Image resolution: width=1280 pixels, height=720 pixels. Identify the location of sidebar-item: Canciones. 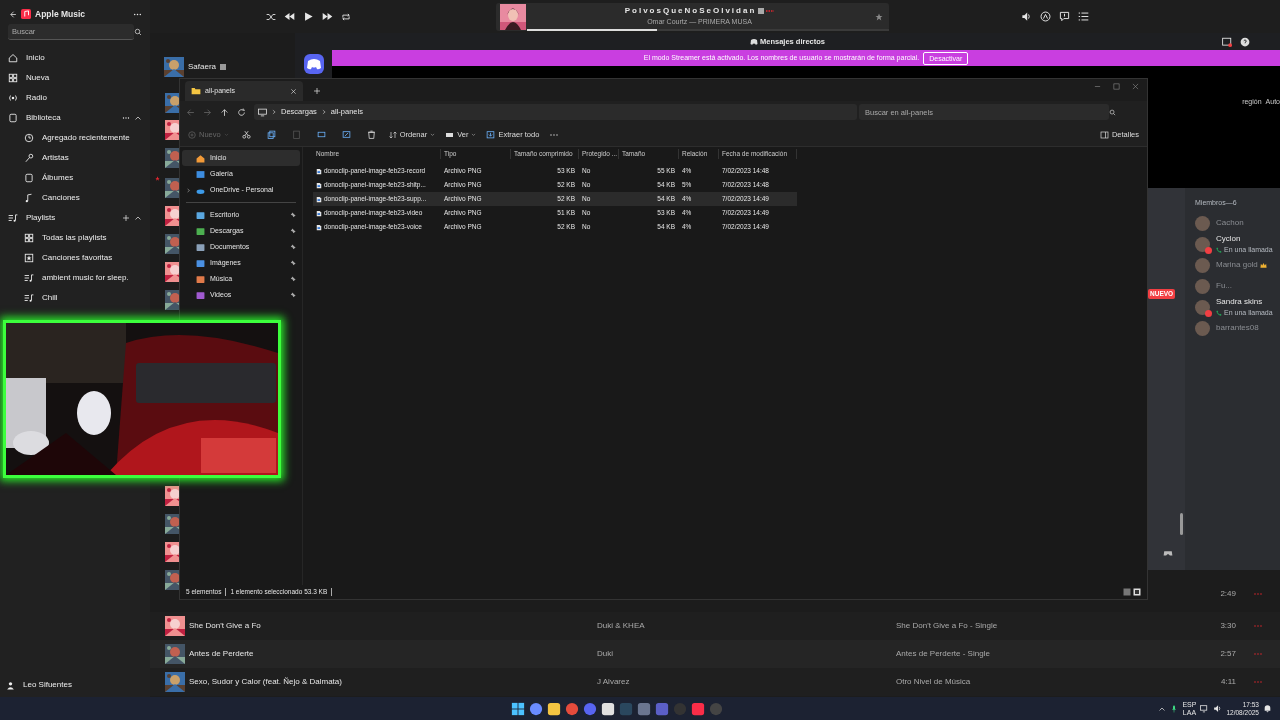
(75, 198).